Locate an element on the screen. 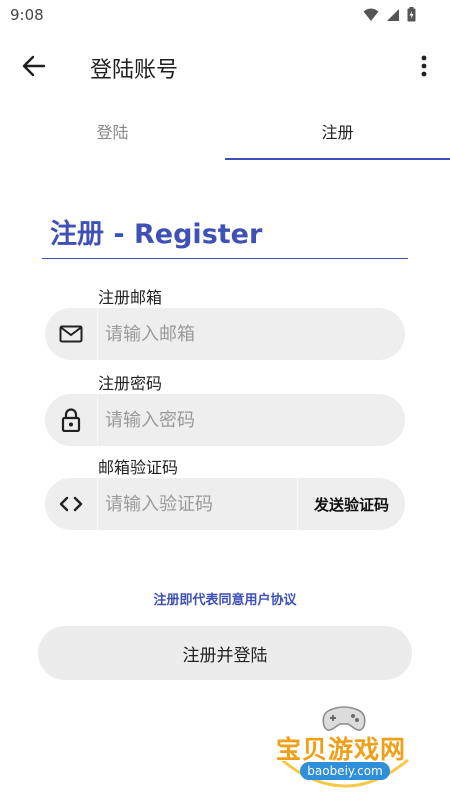 This screenshot has width=450, height=800. watermark-url: baobeiy.com is located at coordinates (345, 771).